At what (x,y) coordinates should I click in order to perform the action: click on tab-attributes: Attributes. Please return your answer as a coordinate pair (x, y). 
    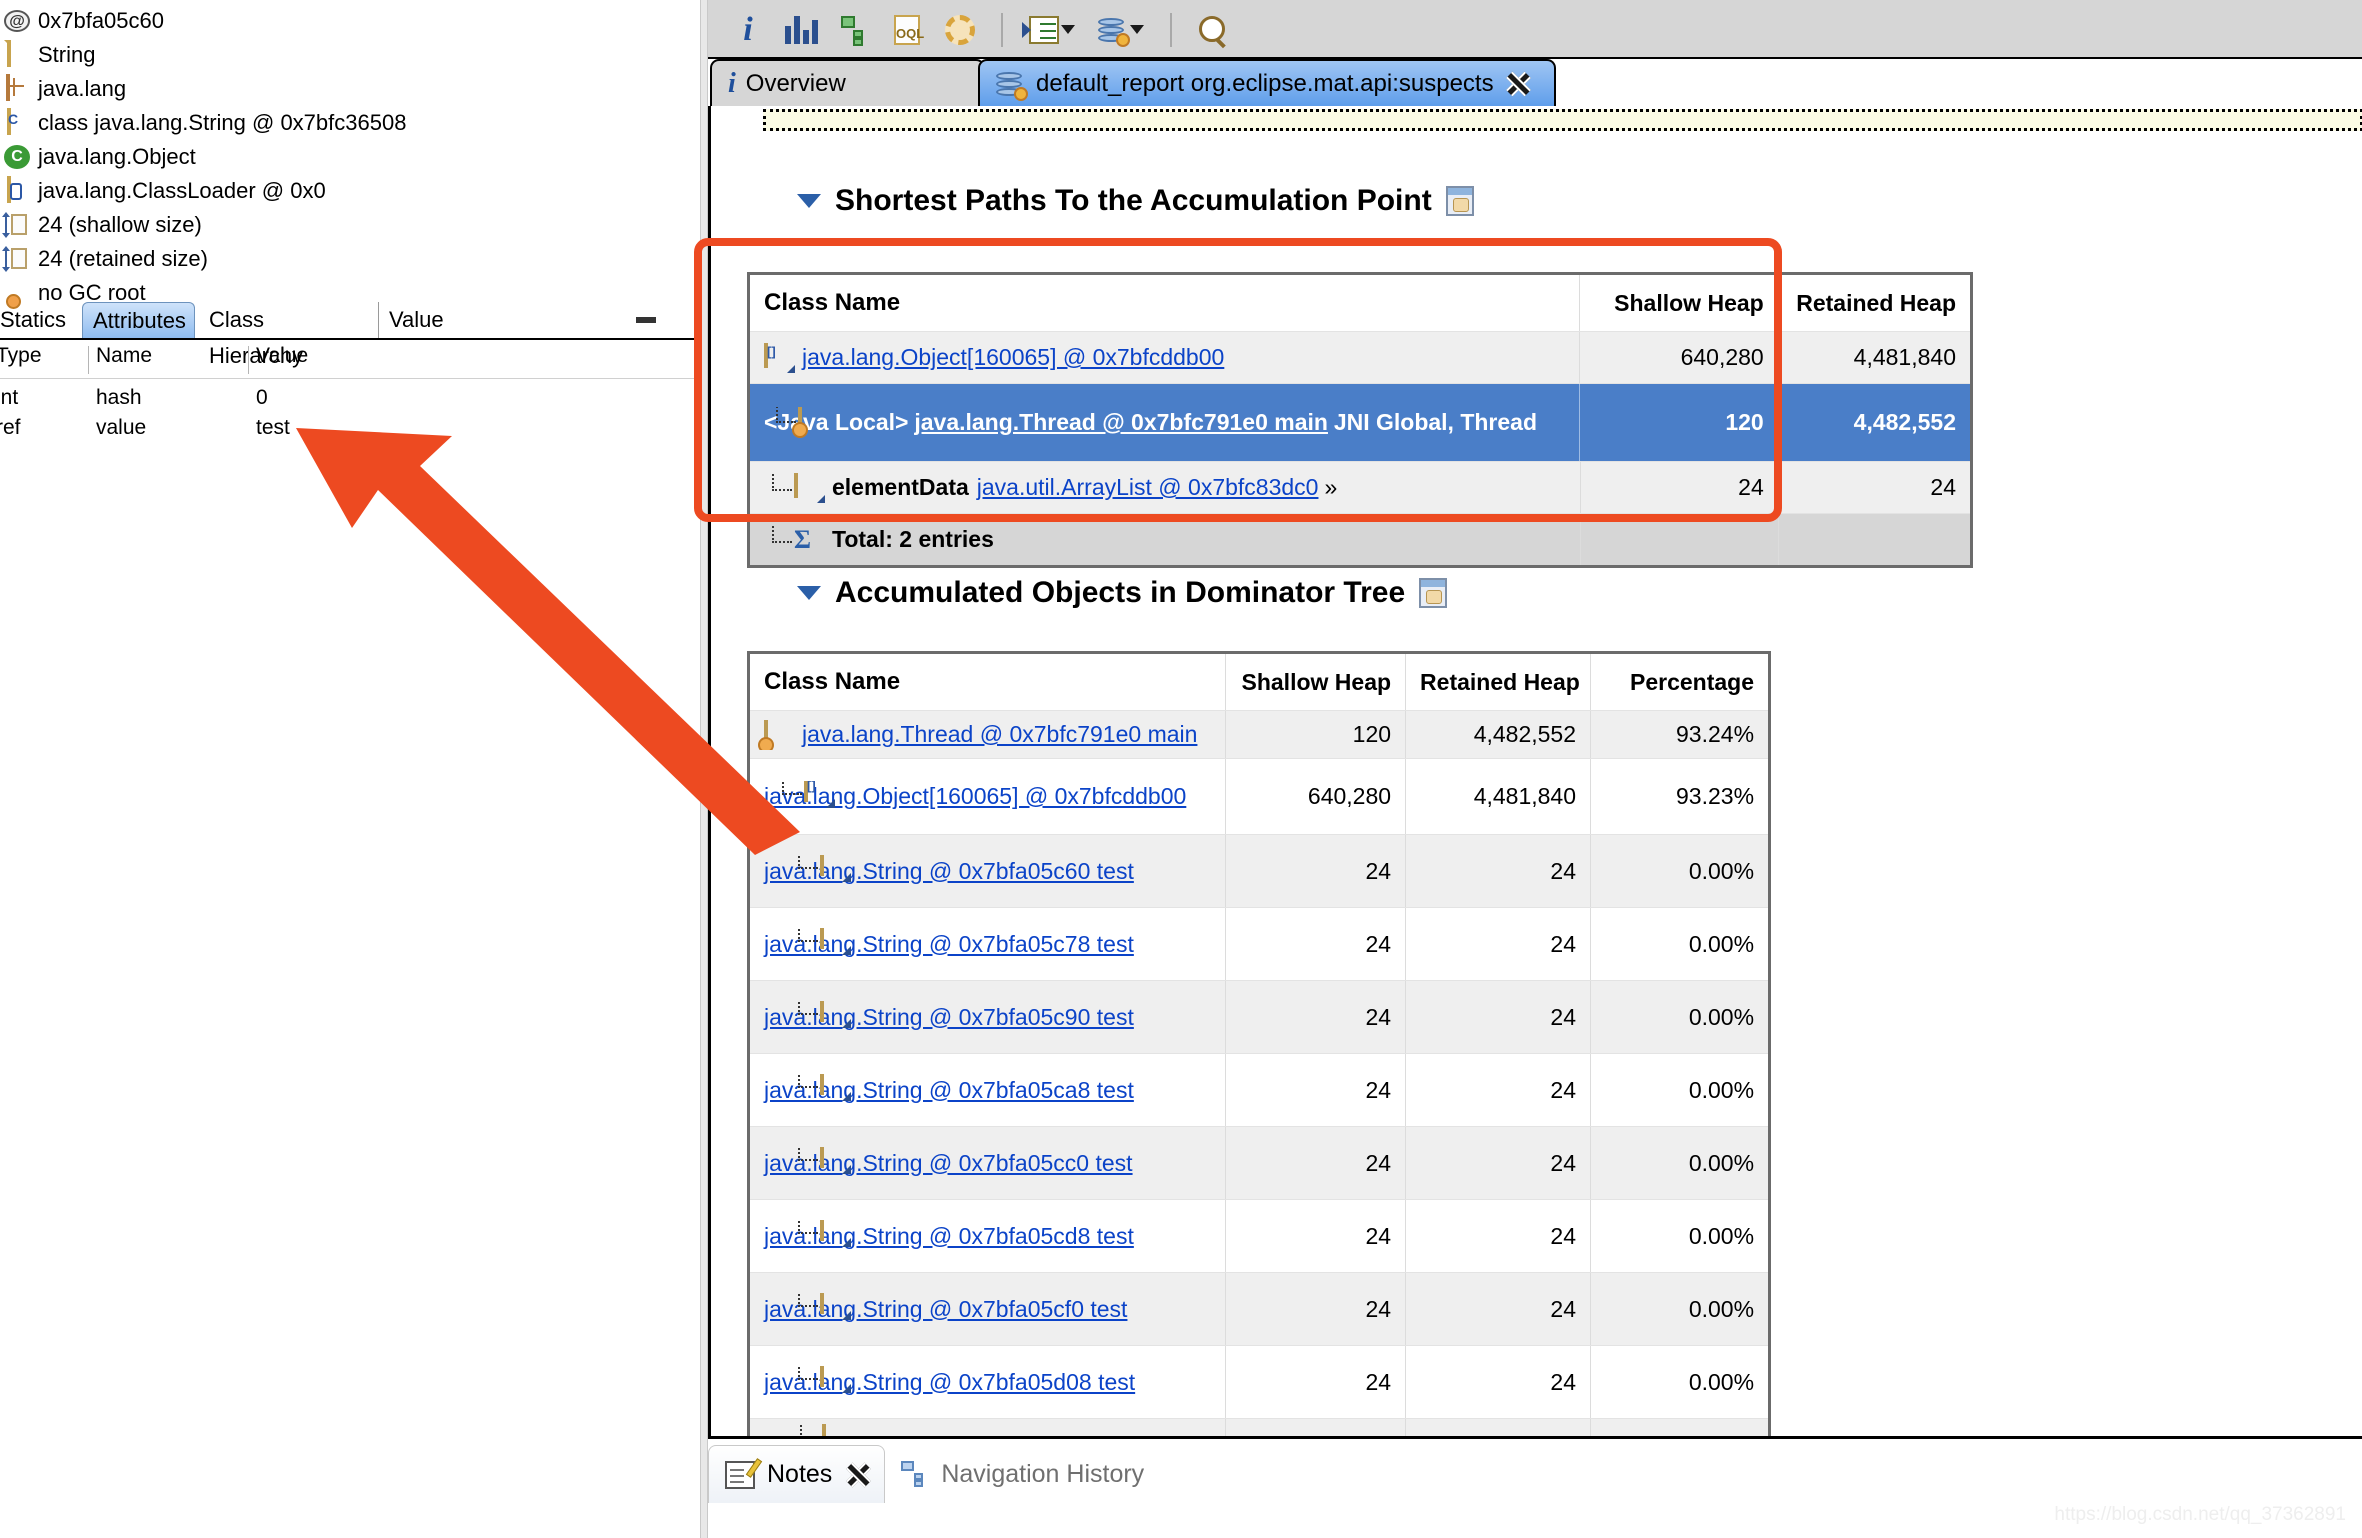
    Looking at the image, I should click on (138, 320).